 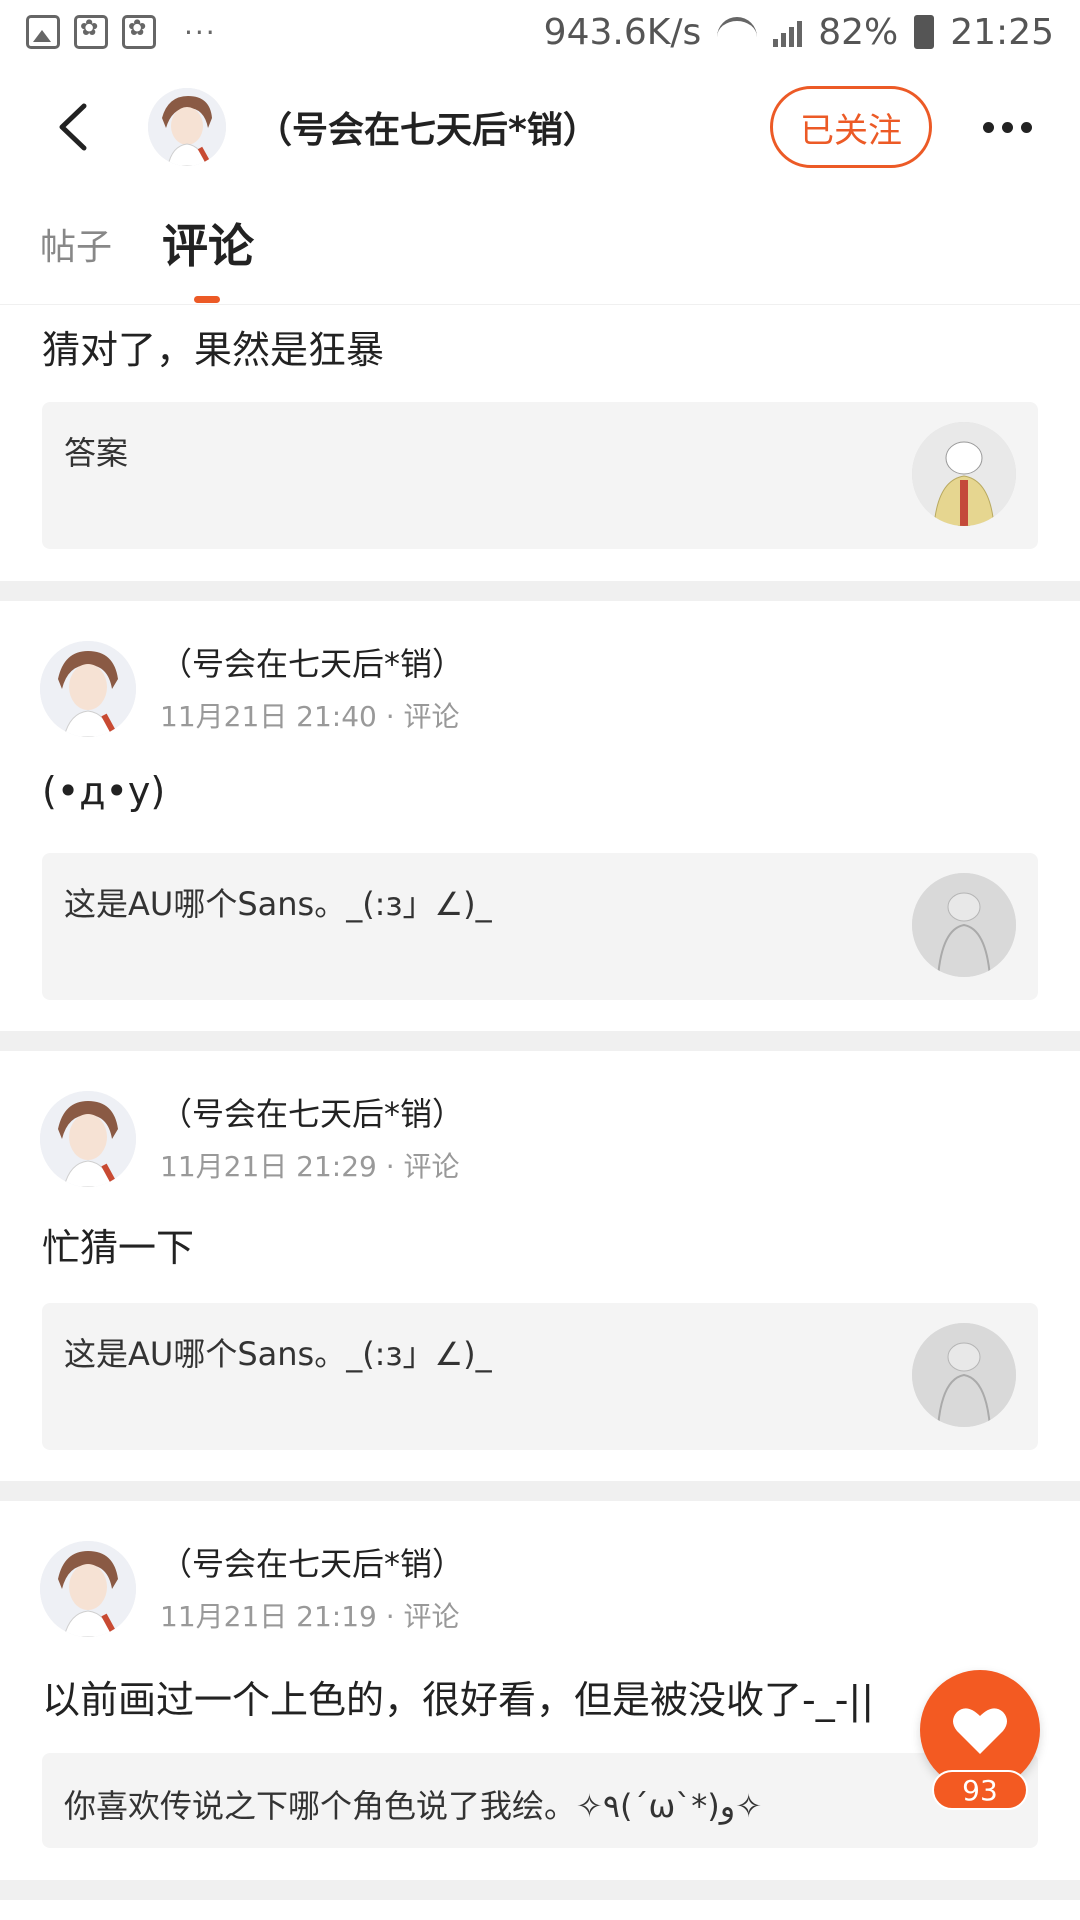 What do you see at coordinates (427, 130) in the screenshot?
I see `page-title: （号会在七天后*销）` at bounding box center [427, 130].